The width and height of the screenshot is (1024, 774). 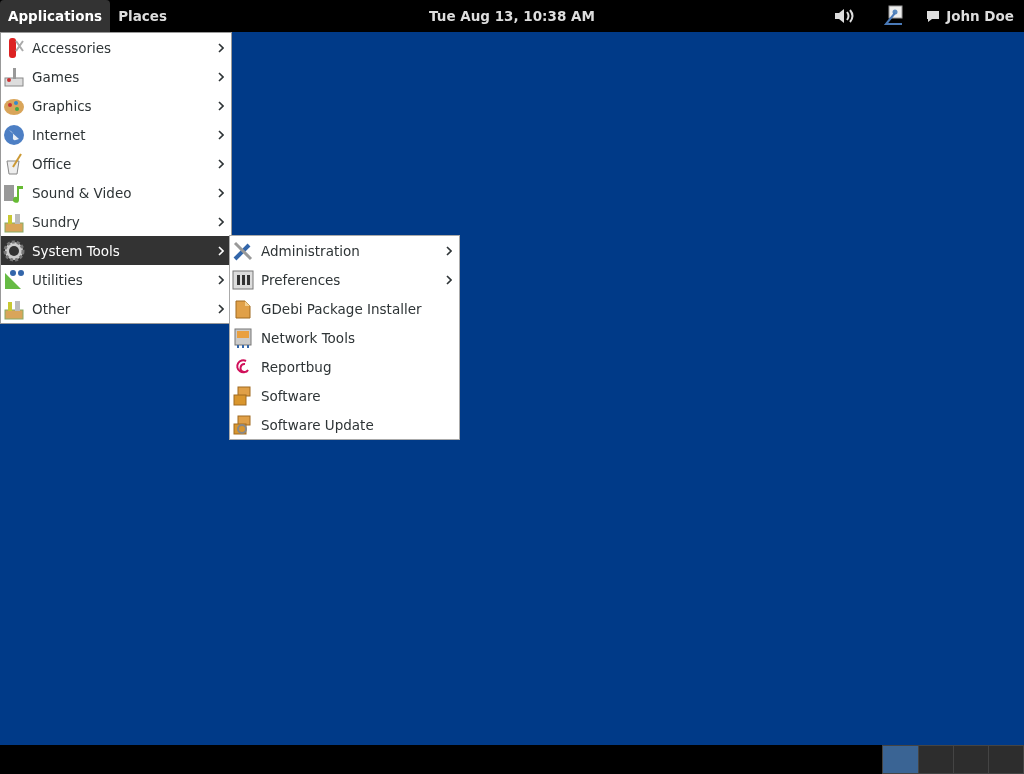 I want to click on user-name: John Doe, so click(x=980, y=16).